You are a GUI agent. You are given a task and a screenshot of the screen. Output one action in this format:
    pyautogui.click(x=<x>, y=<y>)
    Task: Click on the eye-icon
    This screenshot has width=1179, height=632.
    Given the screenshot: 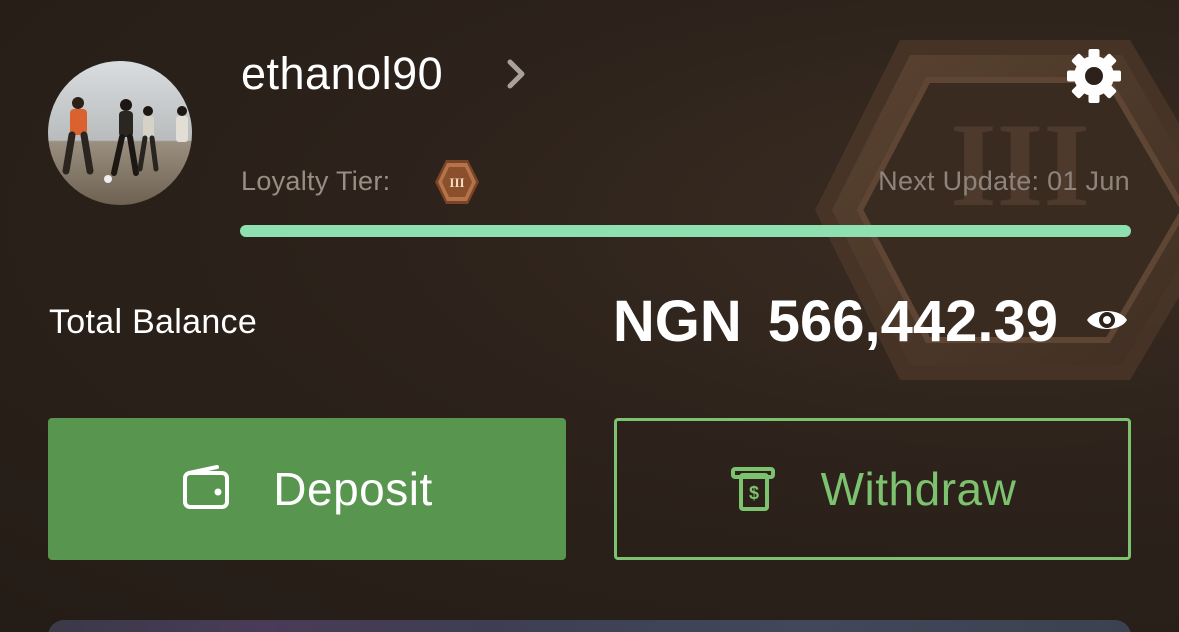 What is the action you would take?
    pyautogui.click(x=1107, y=320)
    